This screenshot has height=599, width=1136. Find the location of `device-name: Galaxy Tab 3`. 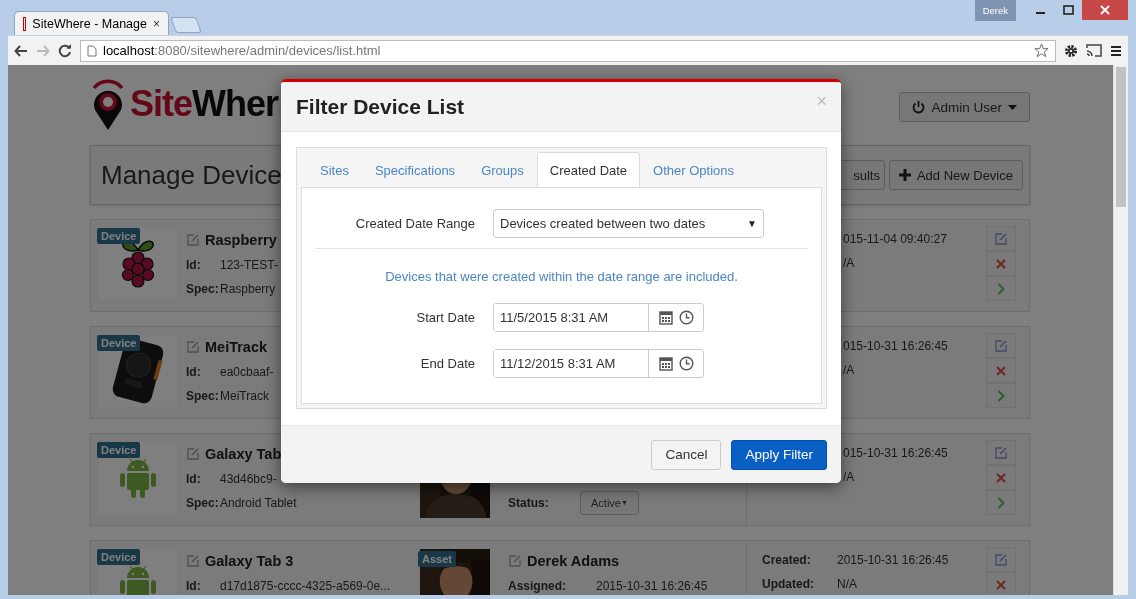

device-name: Galaxy Tab 3 is located at coordinates (249, 561).